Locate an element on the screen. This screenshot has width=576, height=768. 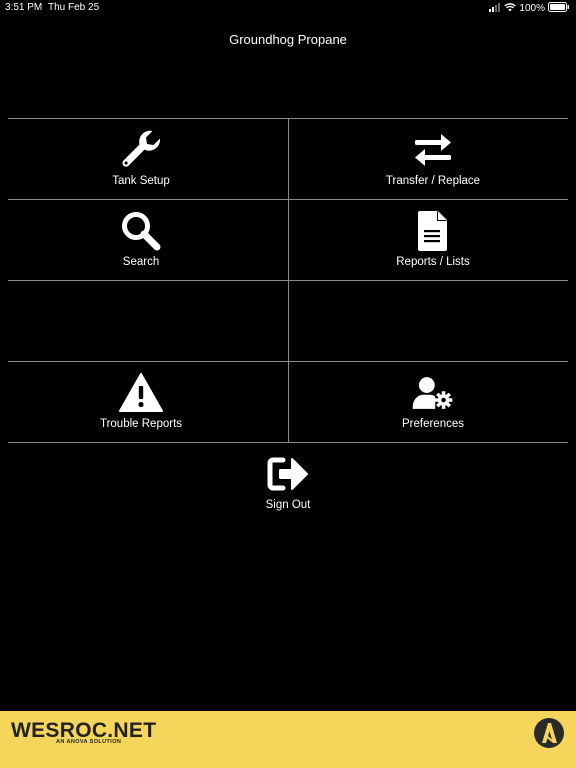
anova-logo-icon is located at coordinates (549, 735).